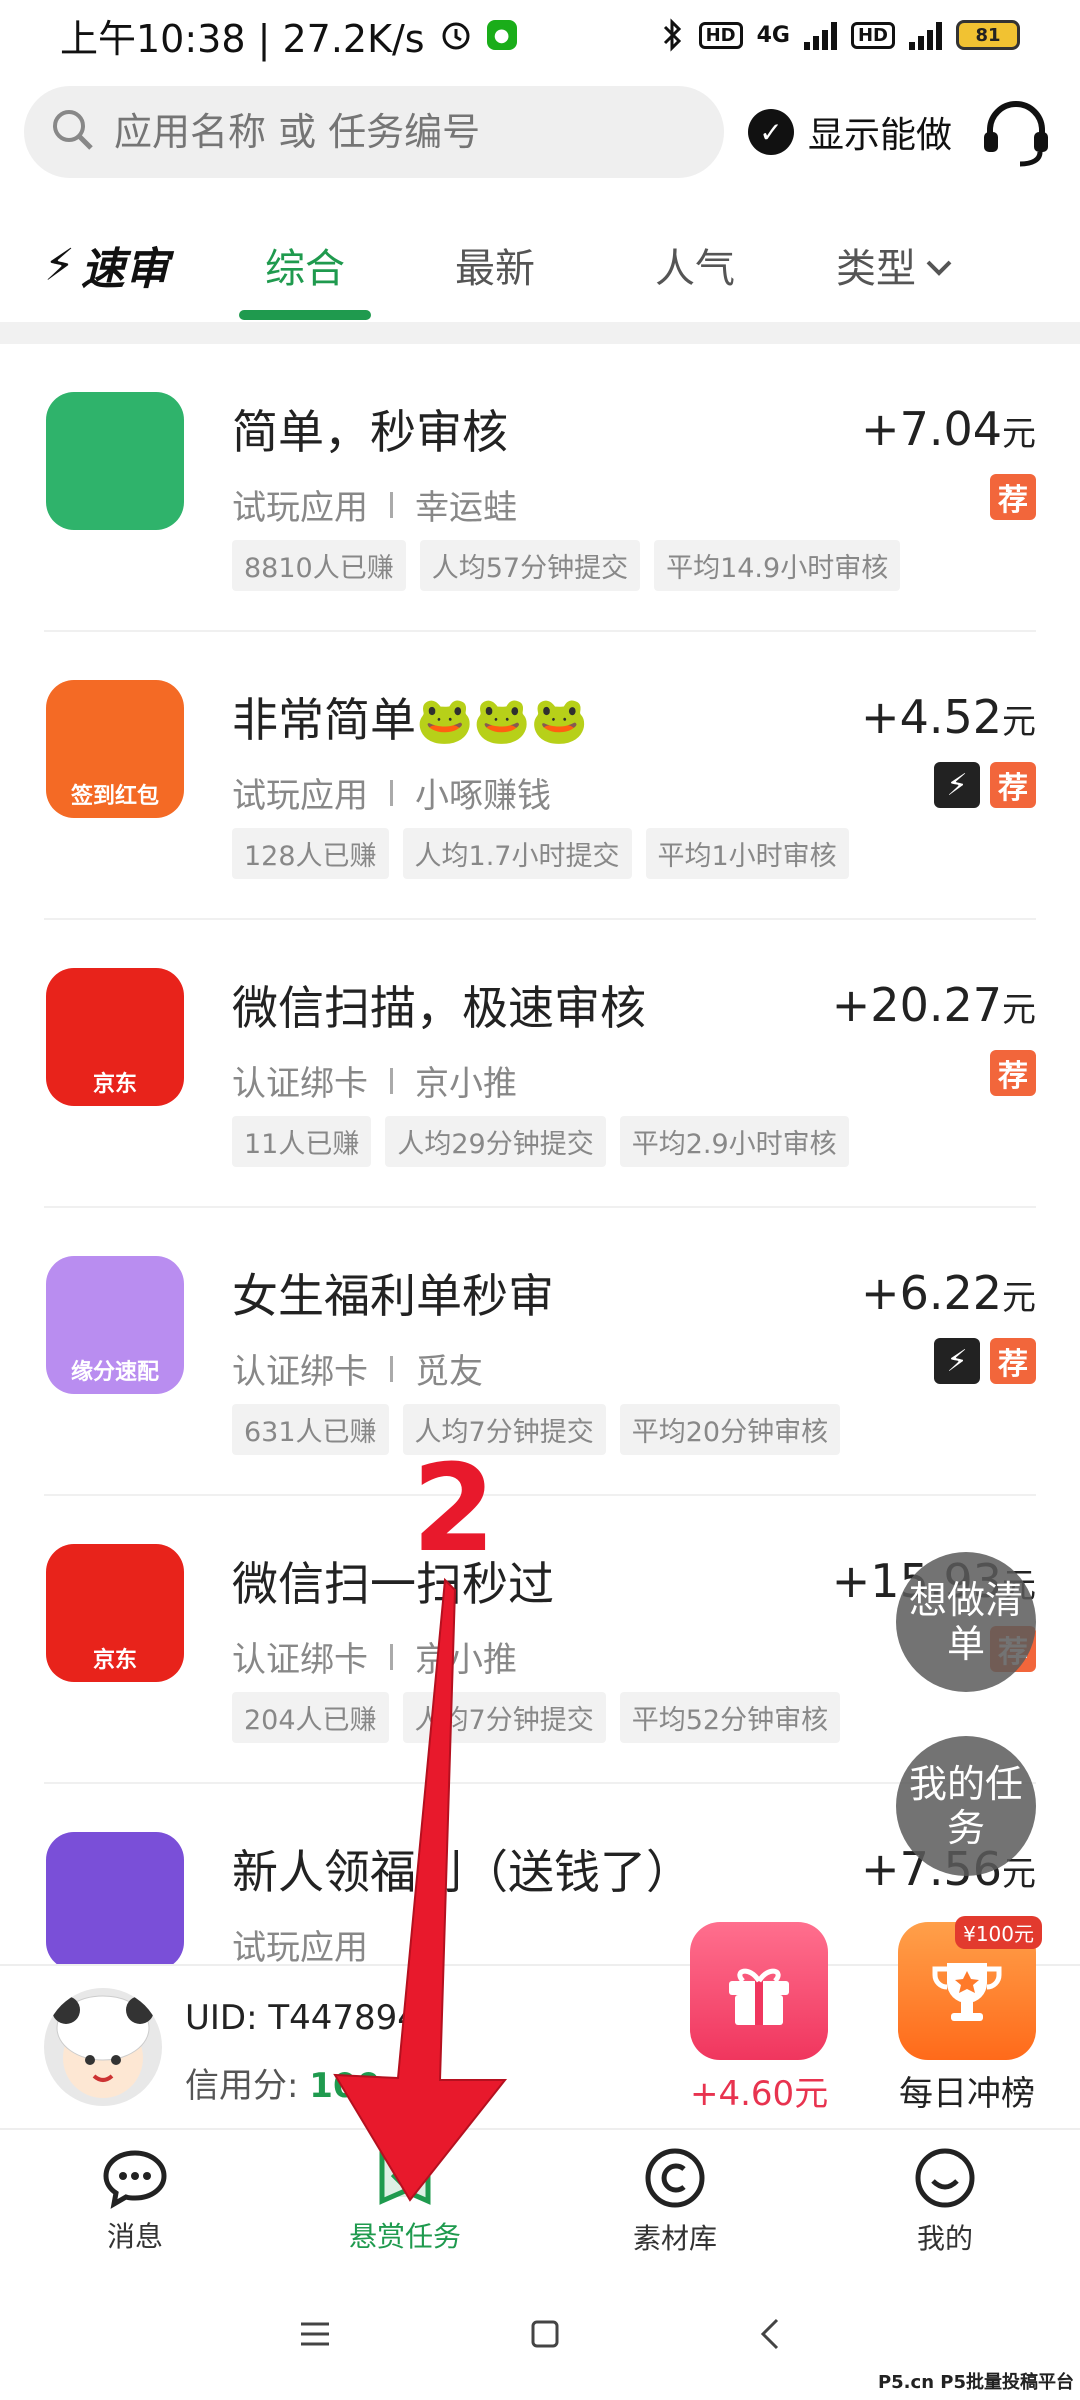  I want to click on rank-label: 每日冲榜, so click(967, 2094).